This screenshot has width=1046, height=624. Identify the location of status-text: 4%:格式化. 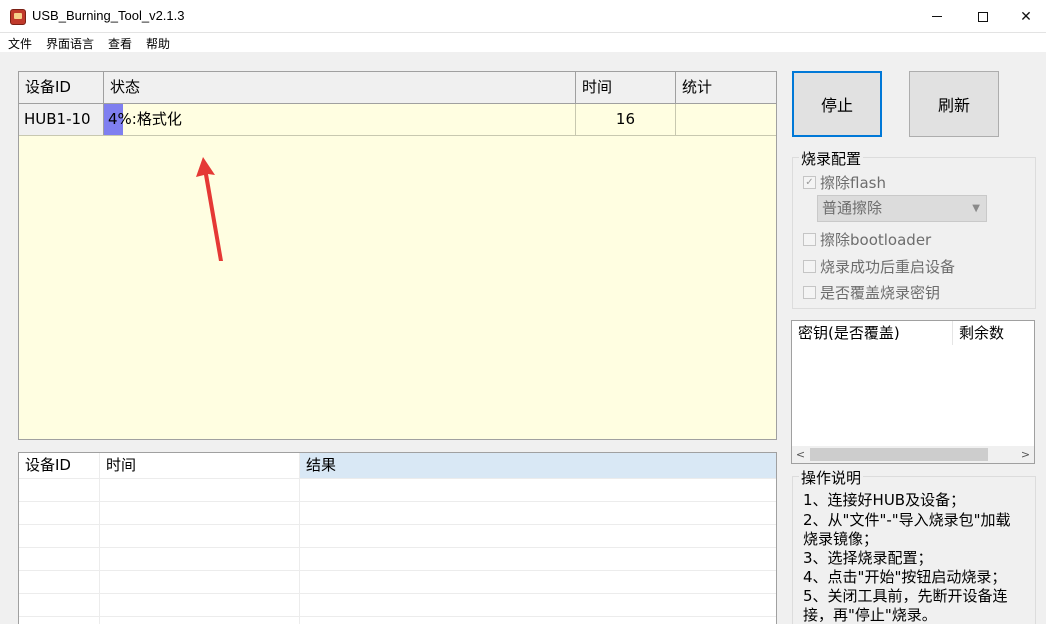
(145, 119).